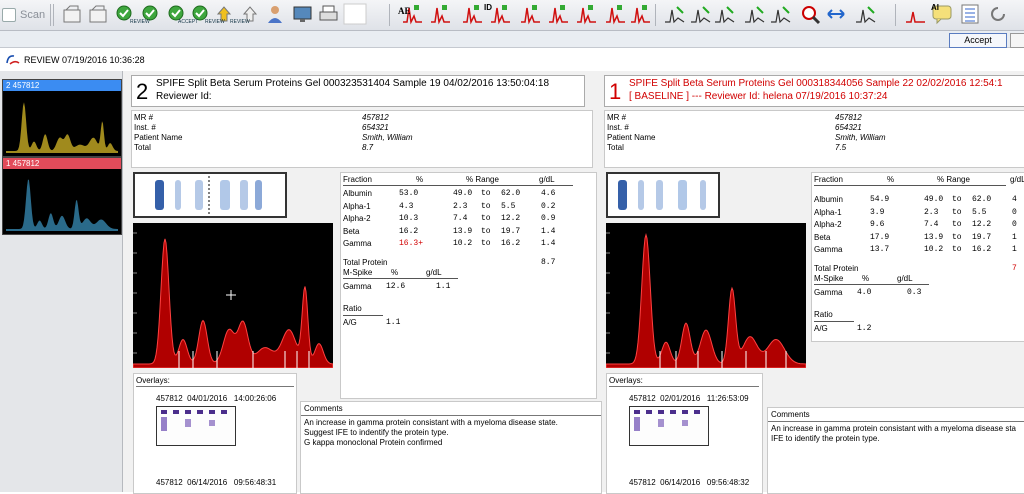 Image resolution: width=1024 pixels, height=494 pixels. Describe the element at coordinates (98, 14) in the screenshot. I see `edit-icon` at that location.